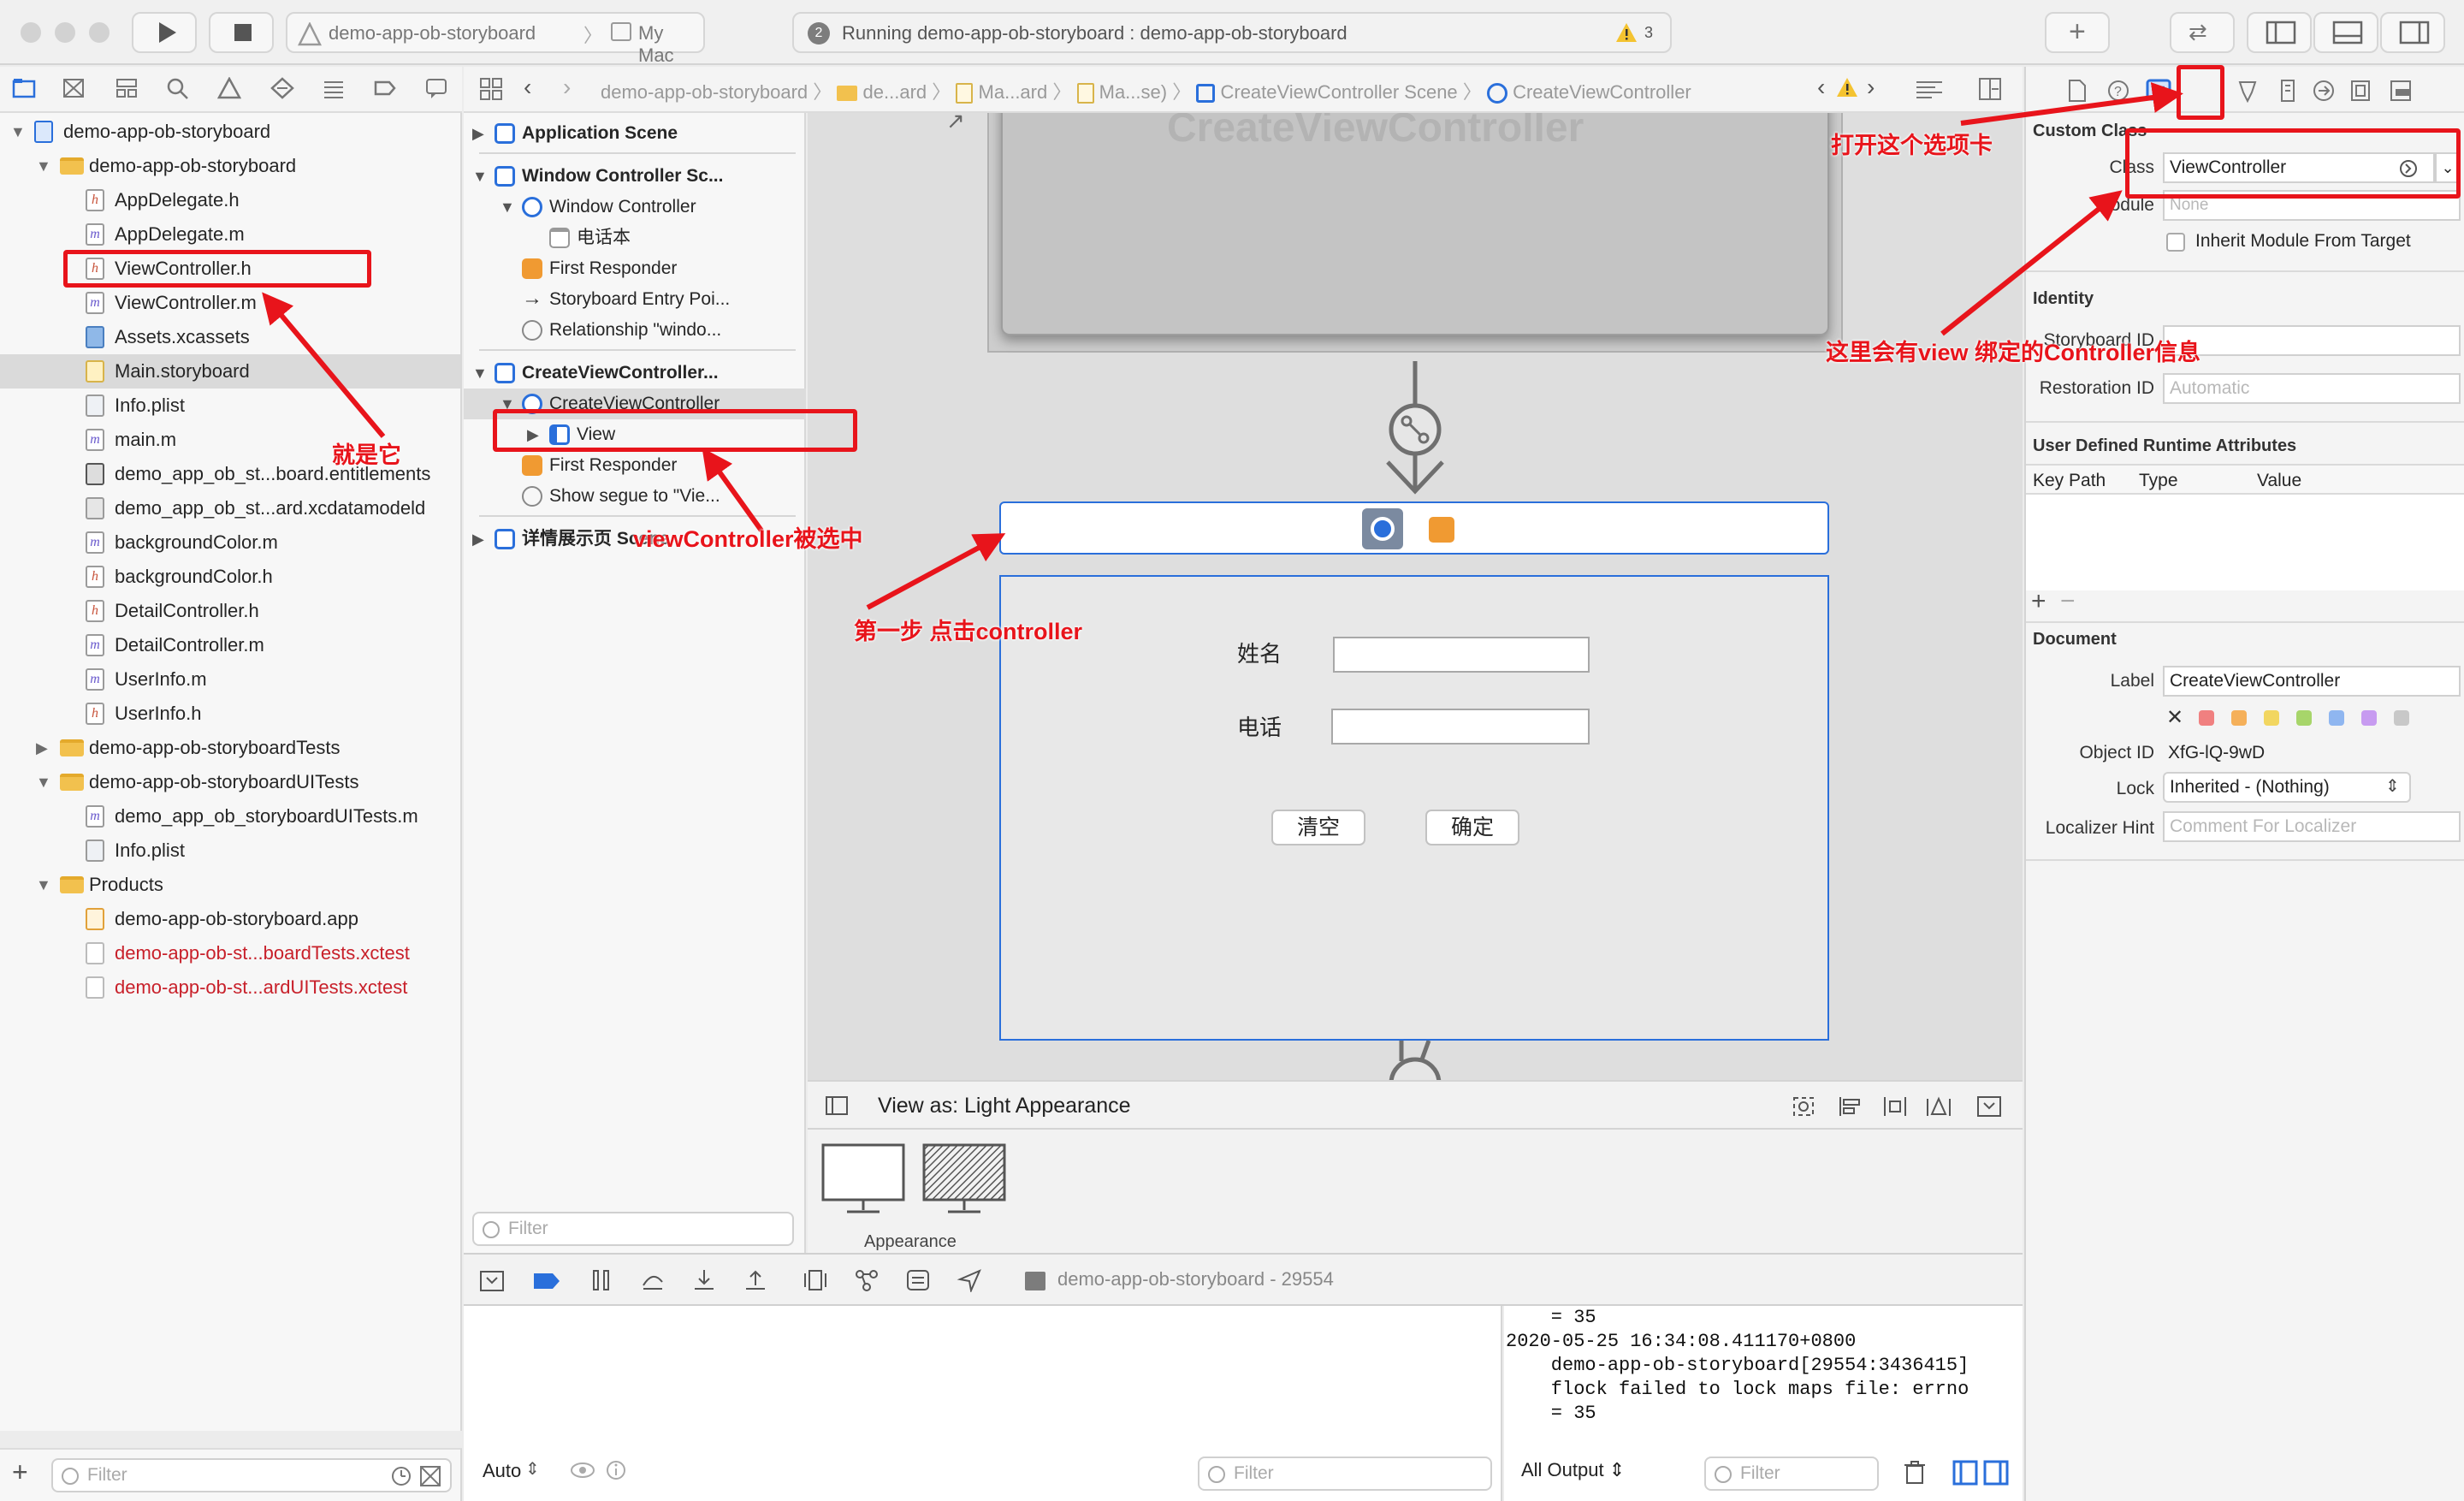 This screenshot has height=1501, width=2464. What do you see at coordinates (230, 679) in the screenshot?
I see `navigator-item: m UserInfo.m` at bounding box center [230, 679].